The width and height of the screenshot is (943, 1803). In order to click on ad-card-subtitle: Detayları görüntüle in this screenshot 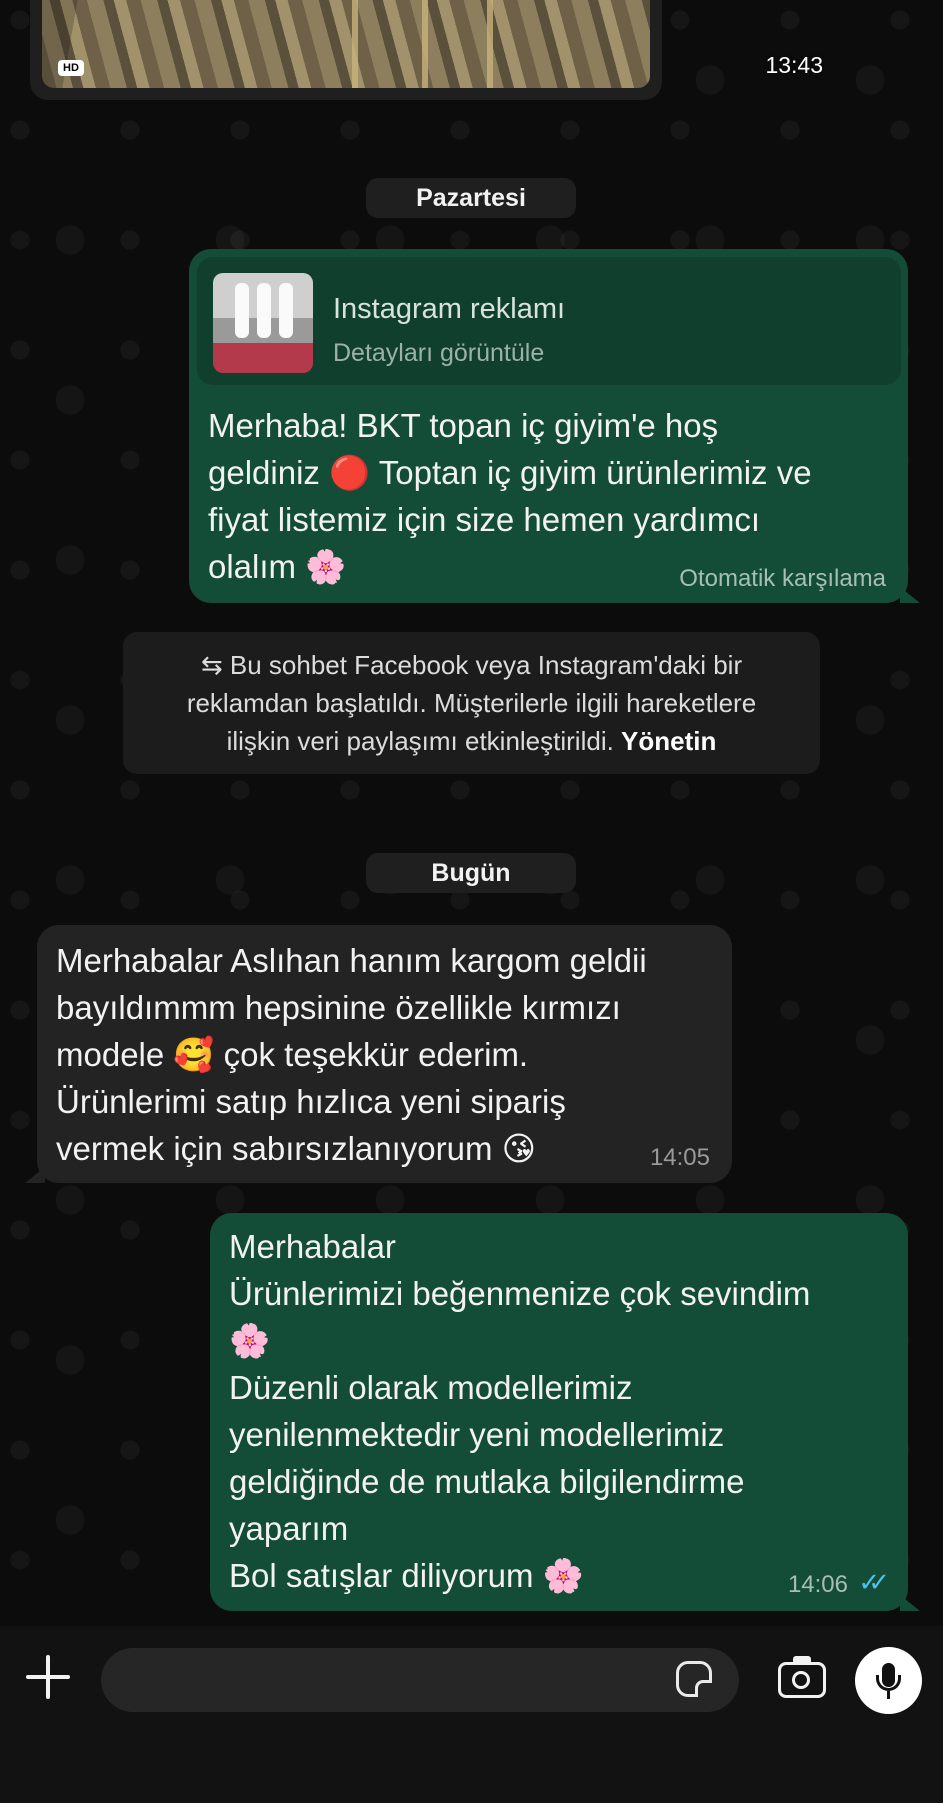, I will do `click(438, 353)`.